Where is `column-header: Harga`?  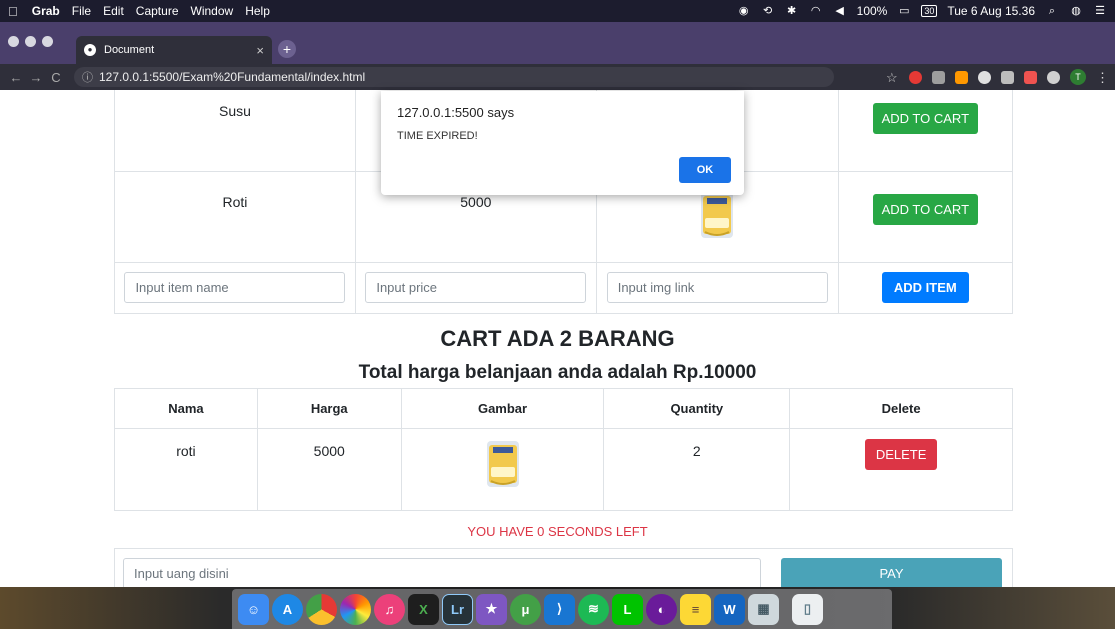
column-header: Harga is located at coordinates (329, 408).